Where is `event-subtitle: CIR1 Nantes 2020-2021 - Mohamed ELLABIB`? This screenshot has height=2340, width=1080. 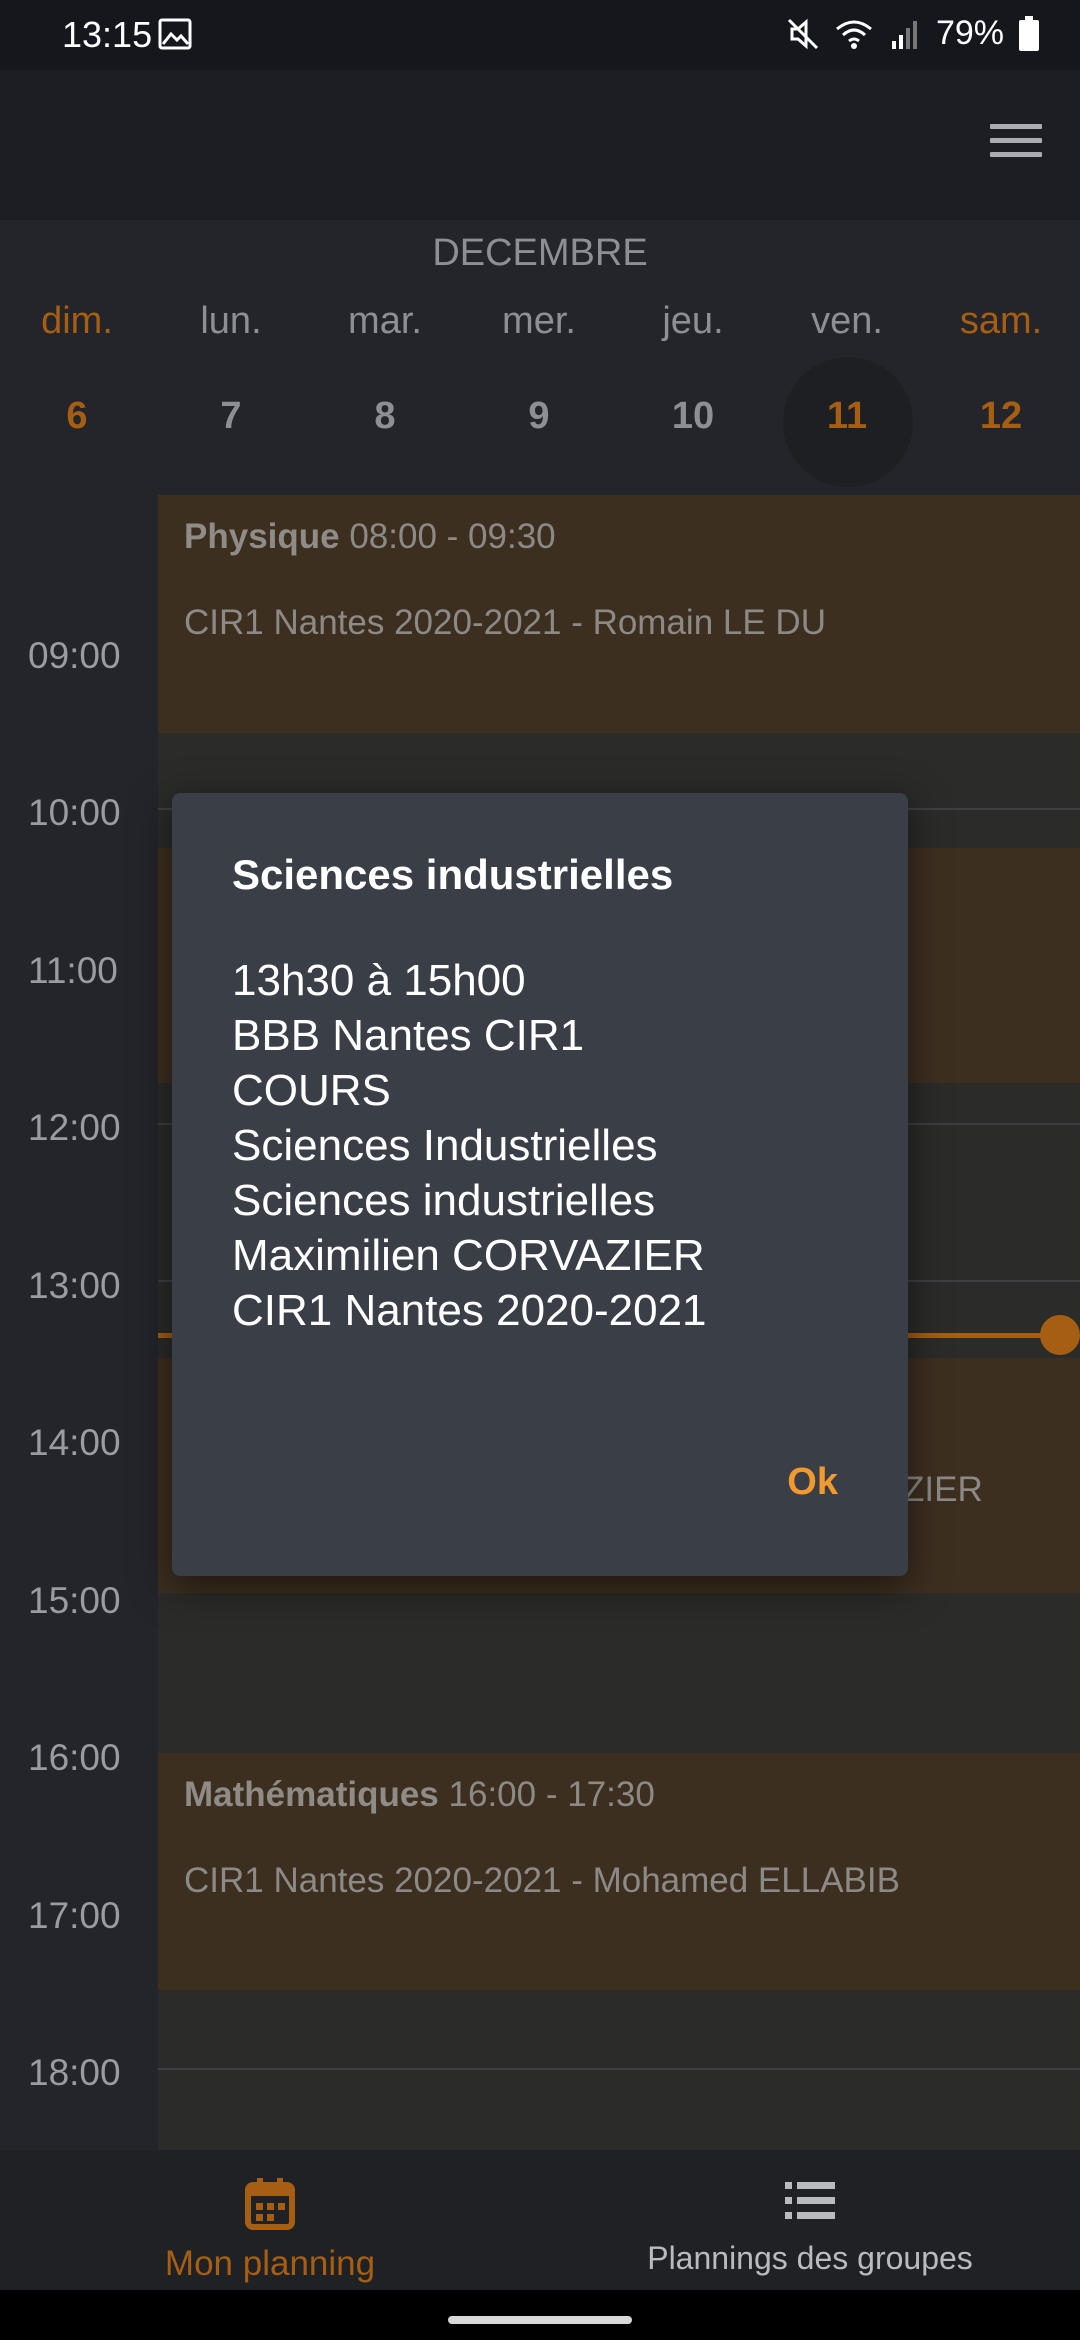 event-subtitle: CIR1 Nantes 2020-2021 - Mohamed ELLABIB is located at coordinates (542, 1880).